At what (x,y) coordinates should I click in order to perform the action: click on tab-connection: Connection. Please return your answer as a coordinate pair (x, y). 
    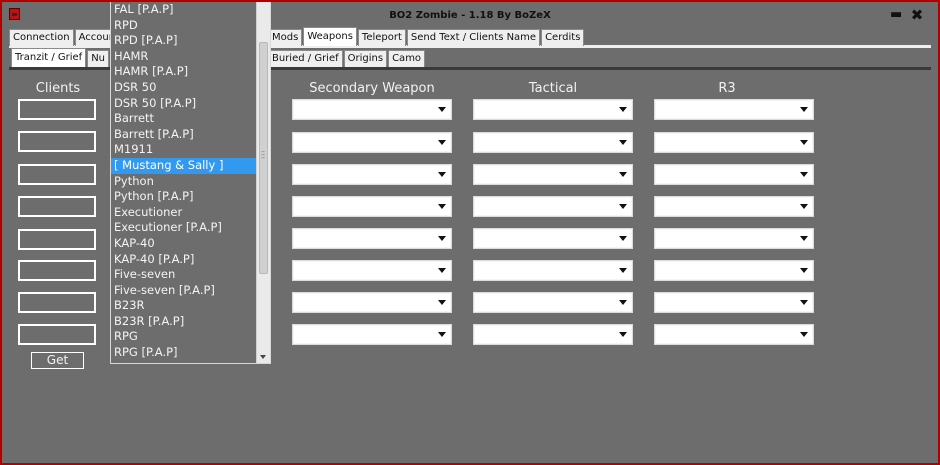
    Looking at the image, I should click on (41, 37).